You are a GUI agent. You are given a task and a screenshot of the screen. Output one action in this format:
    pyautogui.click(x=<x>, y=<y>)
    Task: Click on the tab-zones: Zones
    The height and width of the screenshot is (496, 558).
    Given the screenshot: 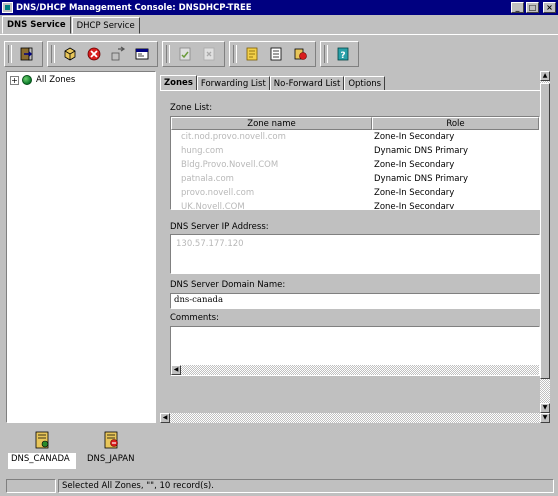 What is the action you would take?
    pyautogui.click(x=178, y=83)
    